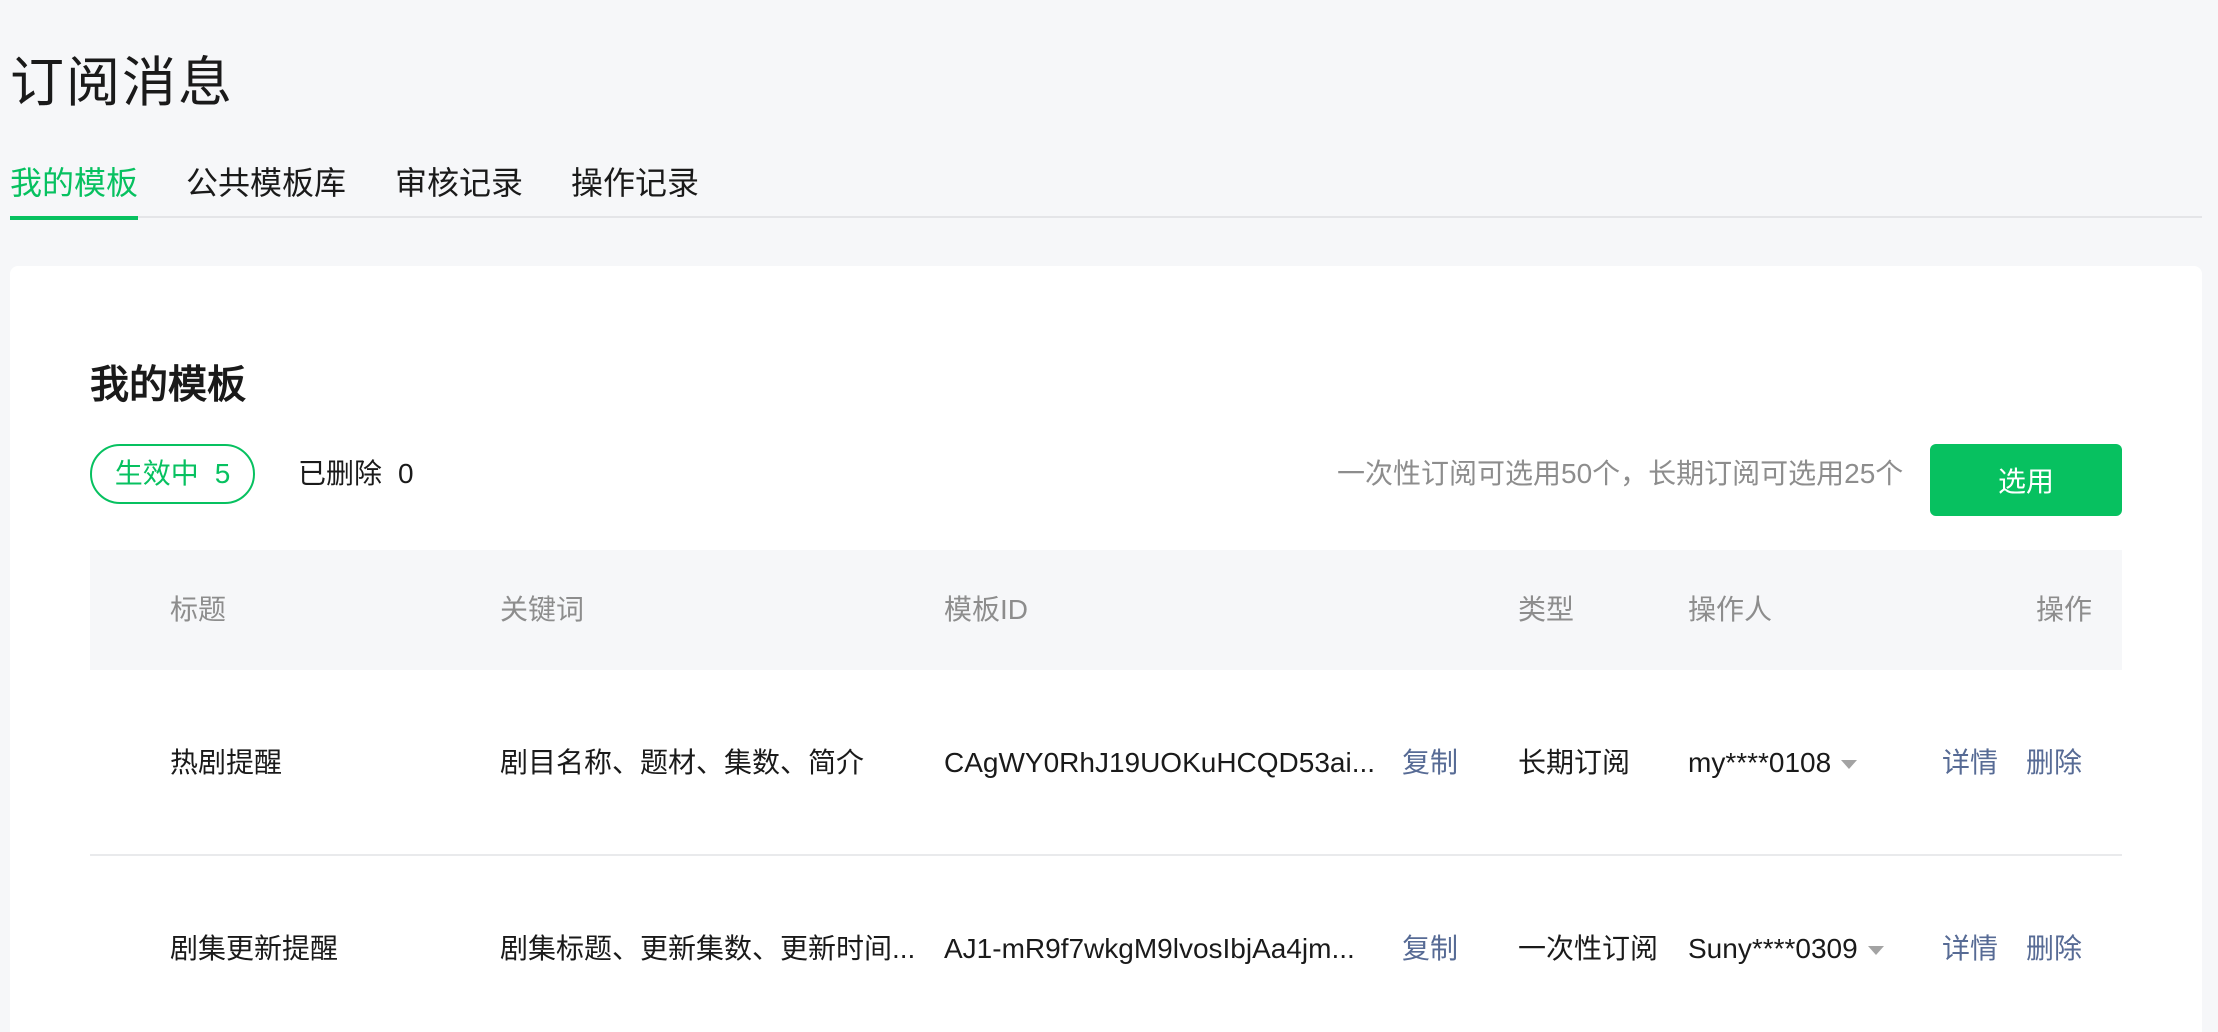 The image size is (2218, 1032). Describe the element at coordinates (2064, 609) in the screenshot. I see `column-header-actions: 操作` at that location.